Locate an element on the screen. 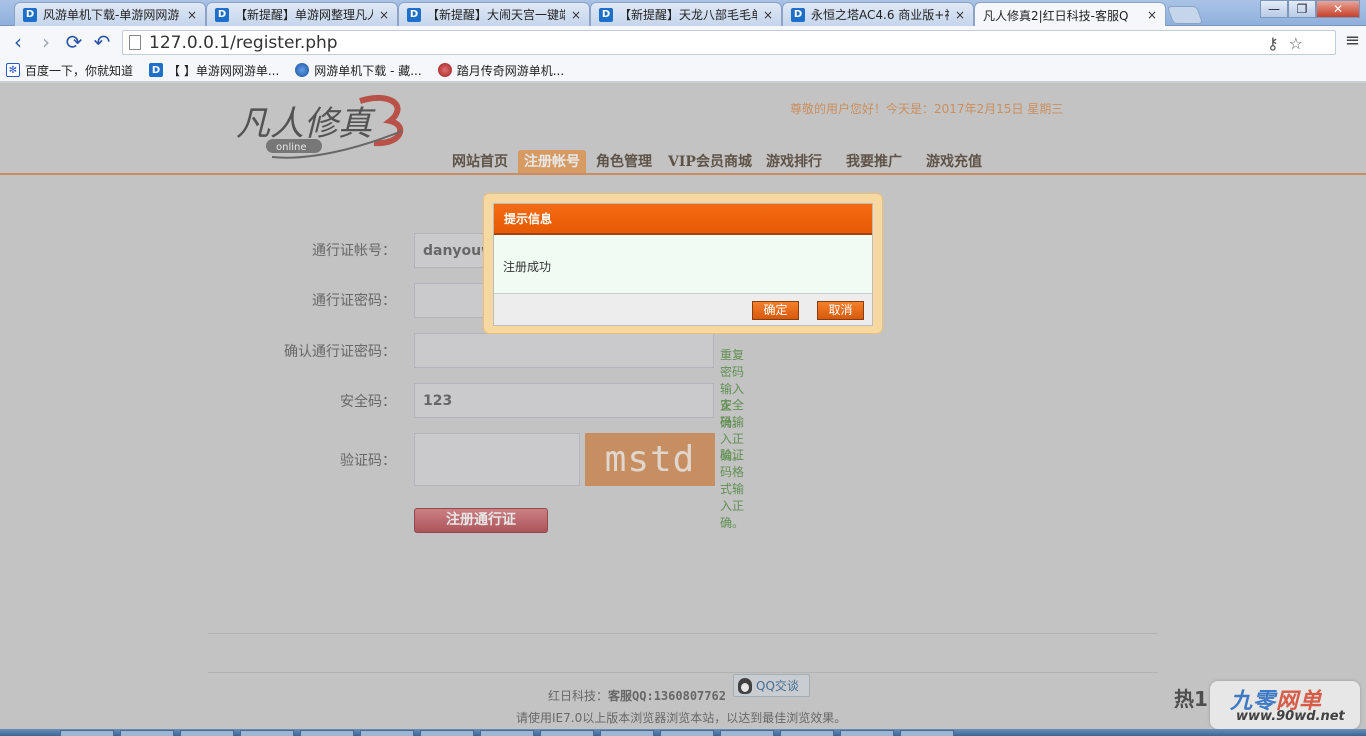 The image size is (1366, 736). tab-title: 凡人修真2|红日科技-客服Q is located at coordinates (1056, 15).